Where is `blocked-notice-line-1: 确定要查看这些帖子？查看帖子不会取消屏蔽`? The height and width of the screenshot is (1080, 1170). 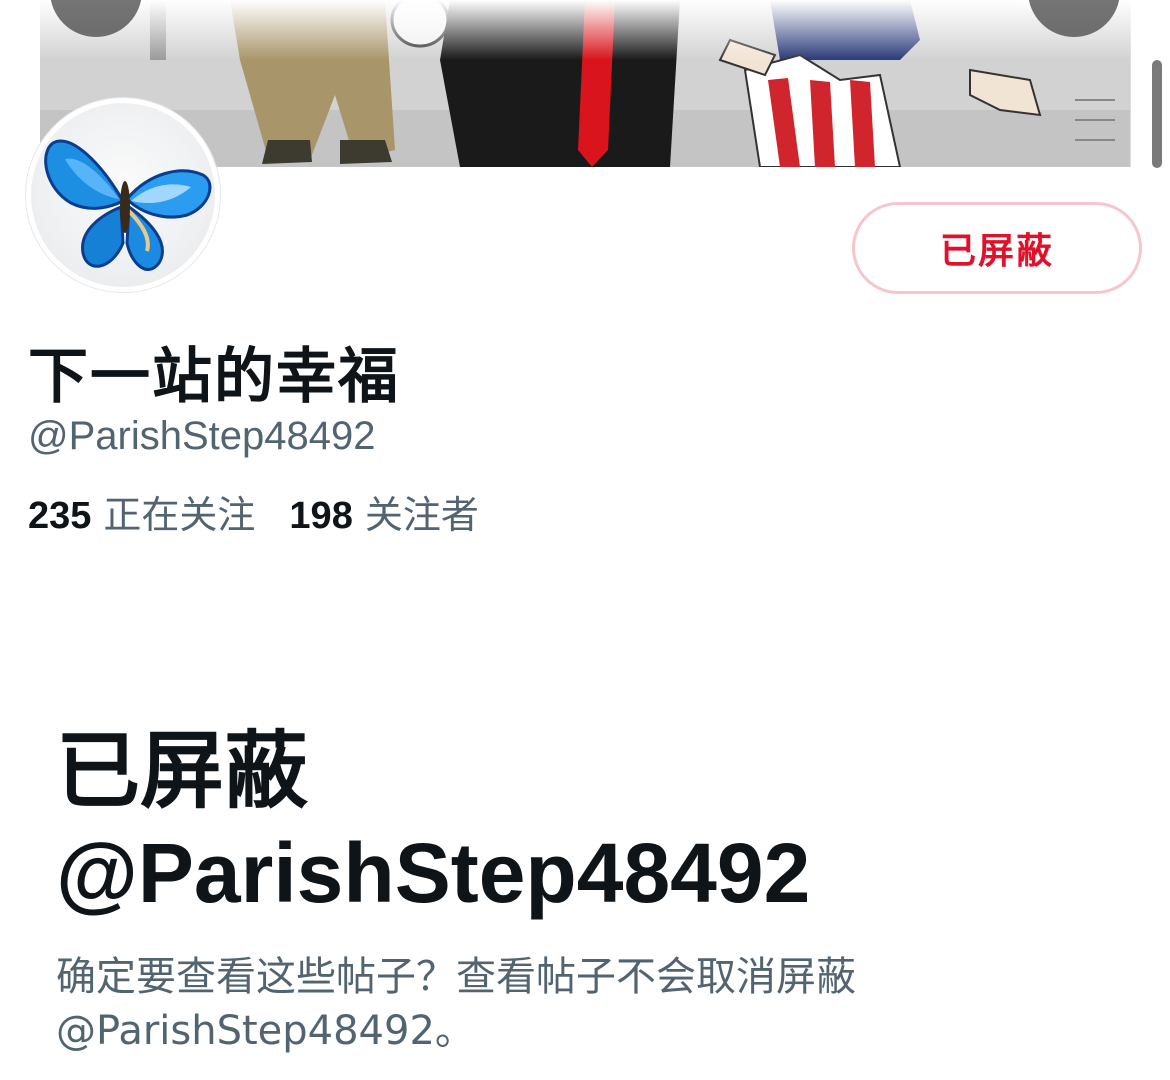 blocked-notice-line-1: 确定要查看这些帖子？查看帖子不会取消屏蔽 is located at coordinates (456, 977).